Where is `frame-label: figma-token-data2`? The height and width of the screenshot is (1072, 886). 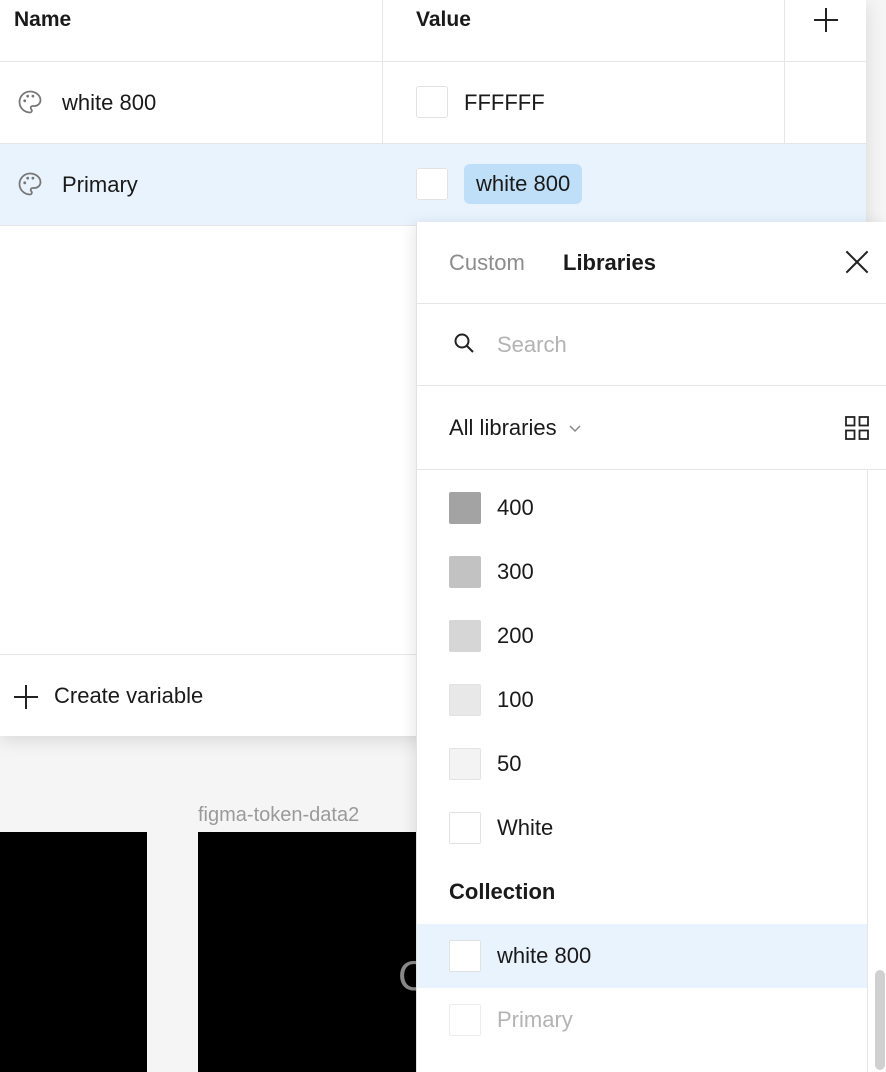 frame-label: figma-token-data2 is located at coordinates (278, 815).